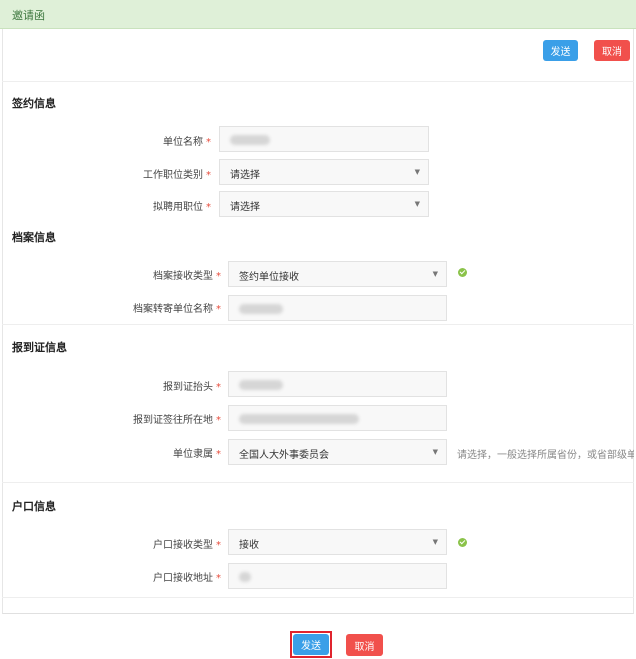 The image size is (636, 659). What do you see at coordinates (177, 309) in the screenshot?
I see `label-archive-forward-unit: 档案转寄单位名称 *` at bounding box center [177, 309].